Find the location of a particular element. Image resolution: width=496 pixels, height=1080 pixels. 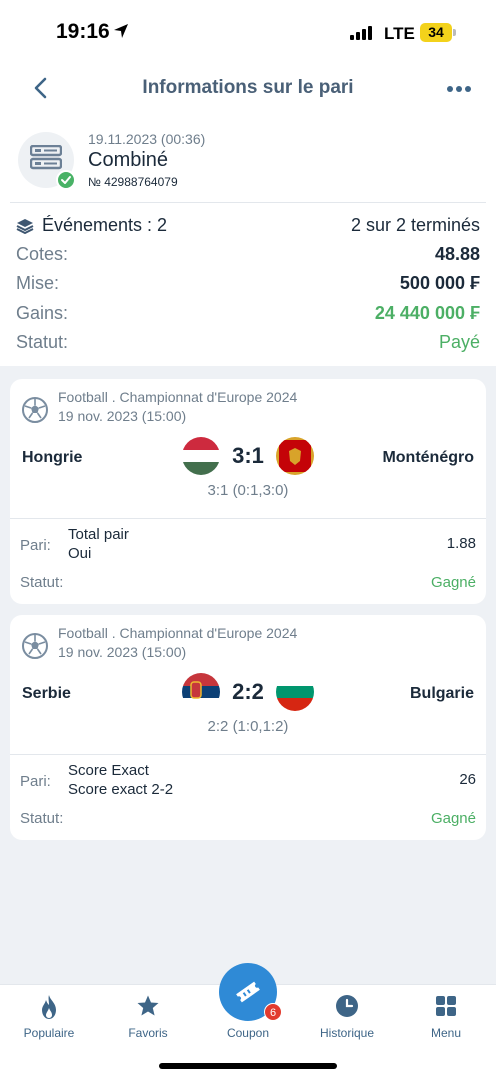

winnings-label: Gains: is located at coordinates (42, 313).